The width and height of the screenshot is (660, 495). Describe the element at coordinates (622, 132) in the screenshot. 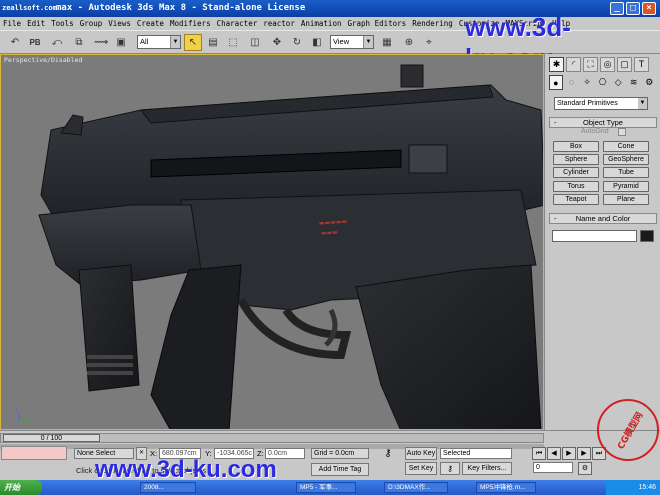

I see `autogrid-checkbox` at that location.